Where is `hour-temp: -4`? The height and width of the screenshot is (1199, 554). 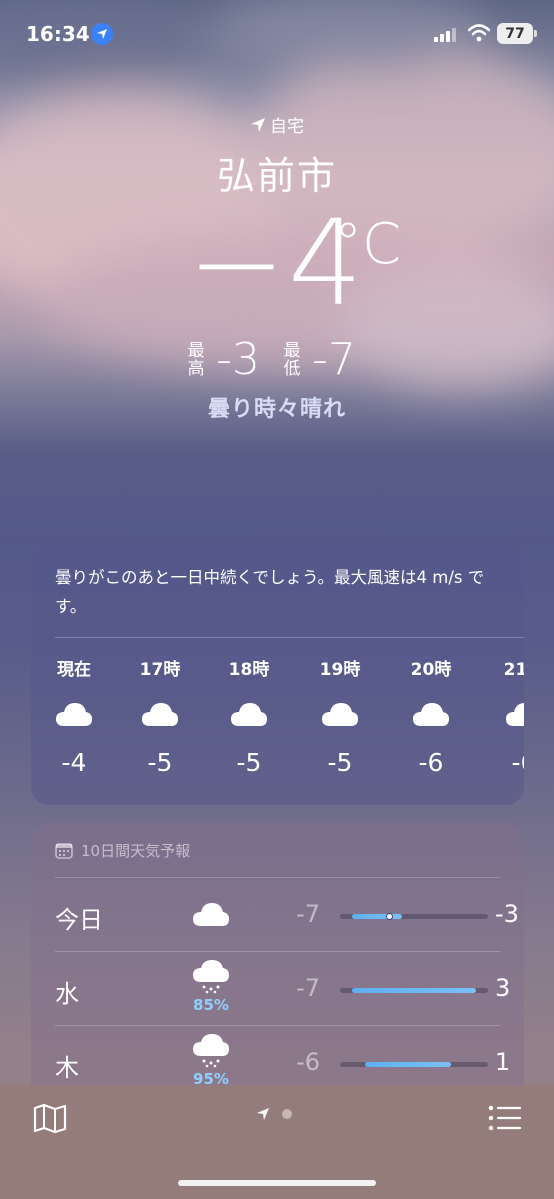 hour-temp: -4 is located at coordinates (74, 762).